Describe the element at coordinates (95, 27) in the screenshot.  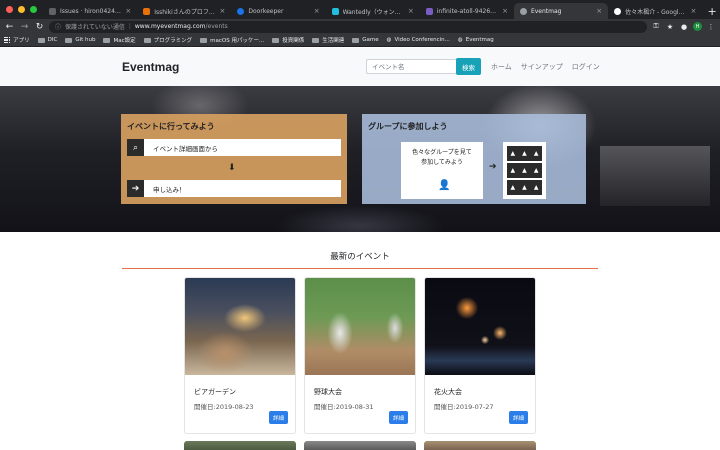
I see `security-warning-text: 保護されていない通信` at that location.